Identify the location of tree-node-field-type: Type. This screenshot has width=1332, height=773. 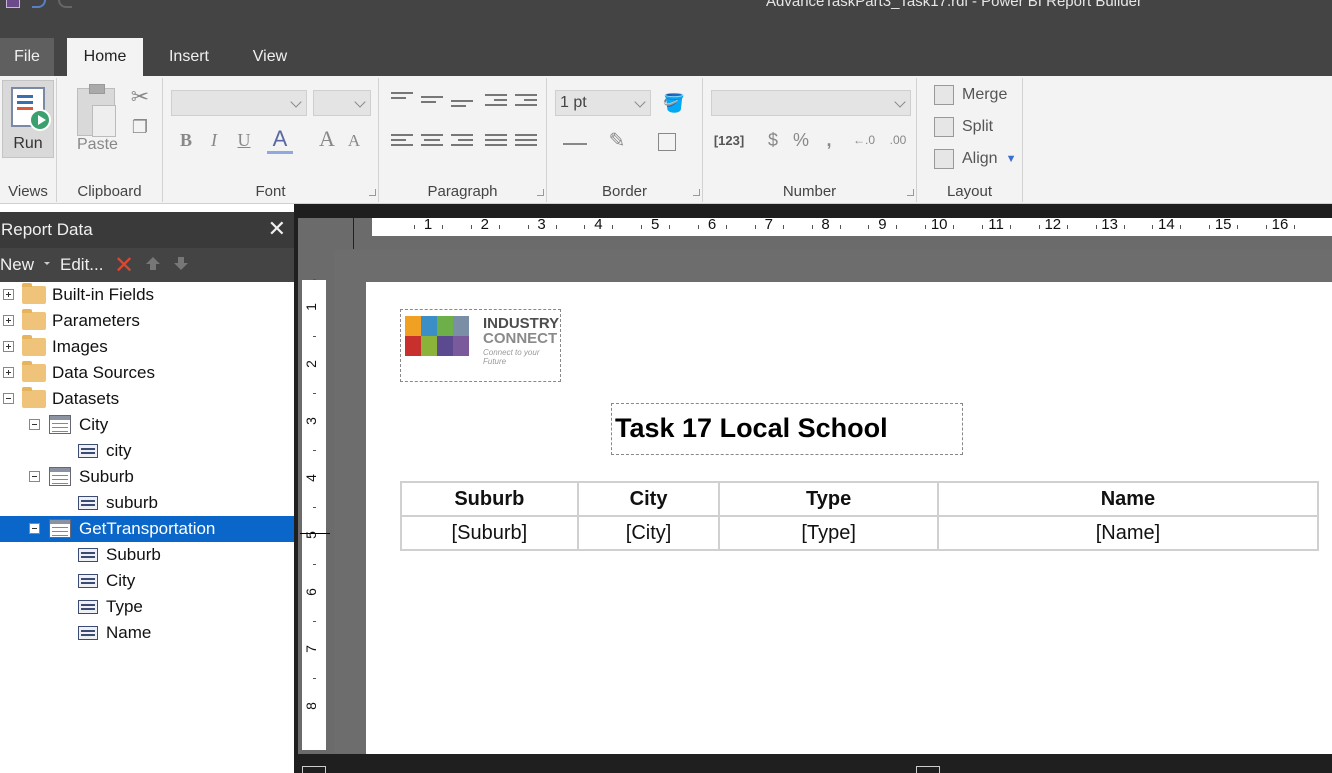
(147, 607).